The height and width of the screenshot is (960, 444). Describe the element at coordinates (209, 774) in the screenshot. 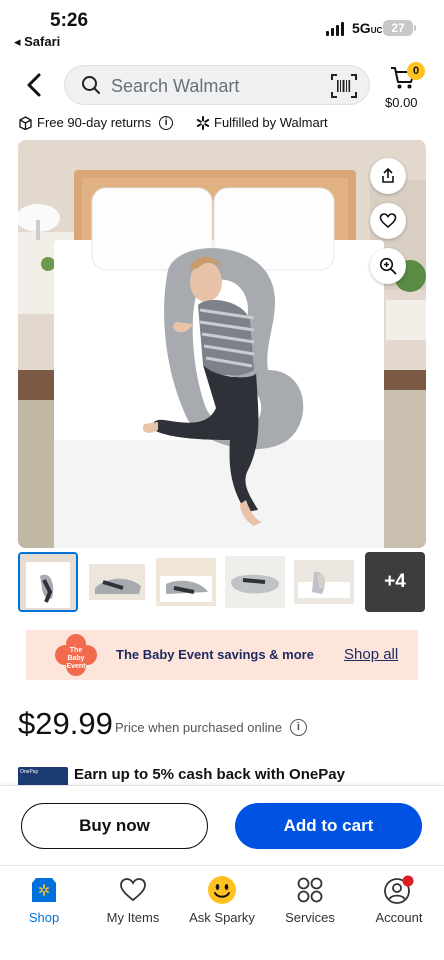

I see `onepay-text: Earn up to 5% cash back with OnePay` at that location.